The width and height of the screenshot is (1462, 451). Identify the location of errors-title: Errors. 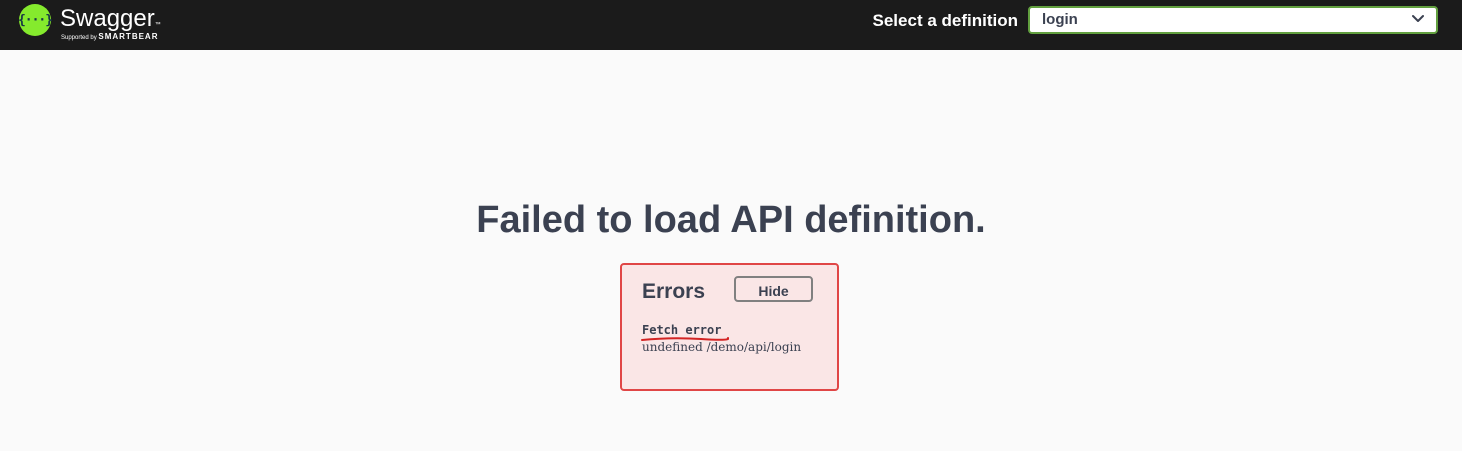
(674, 291).